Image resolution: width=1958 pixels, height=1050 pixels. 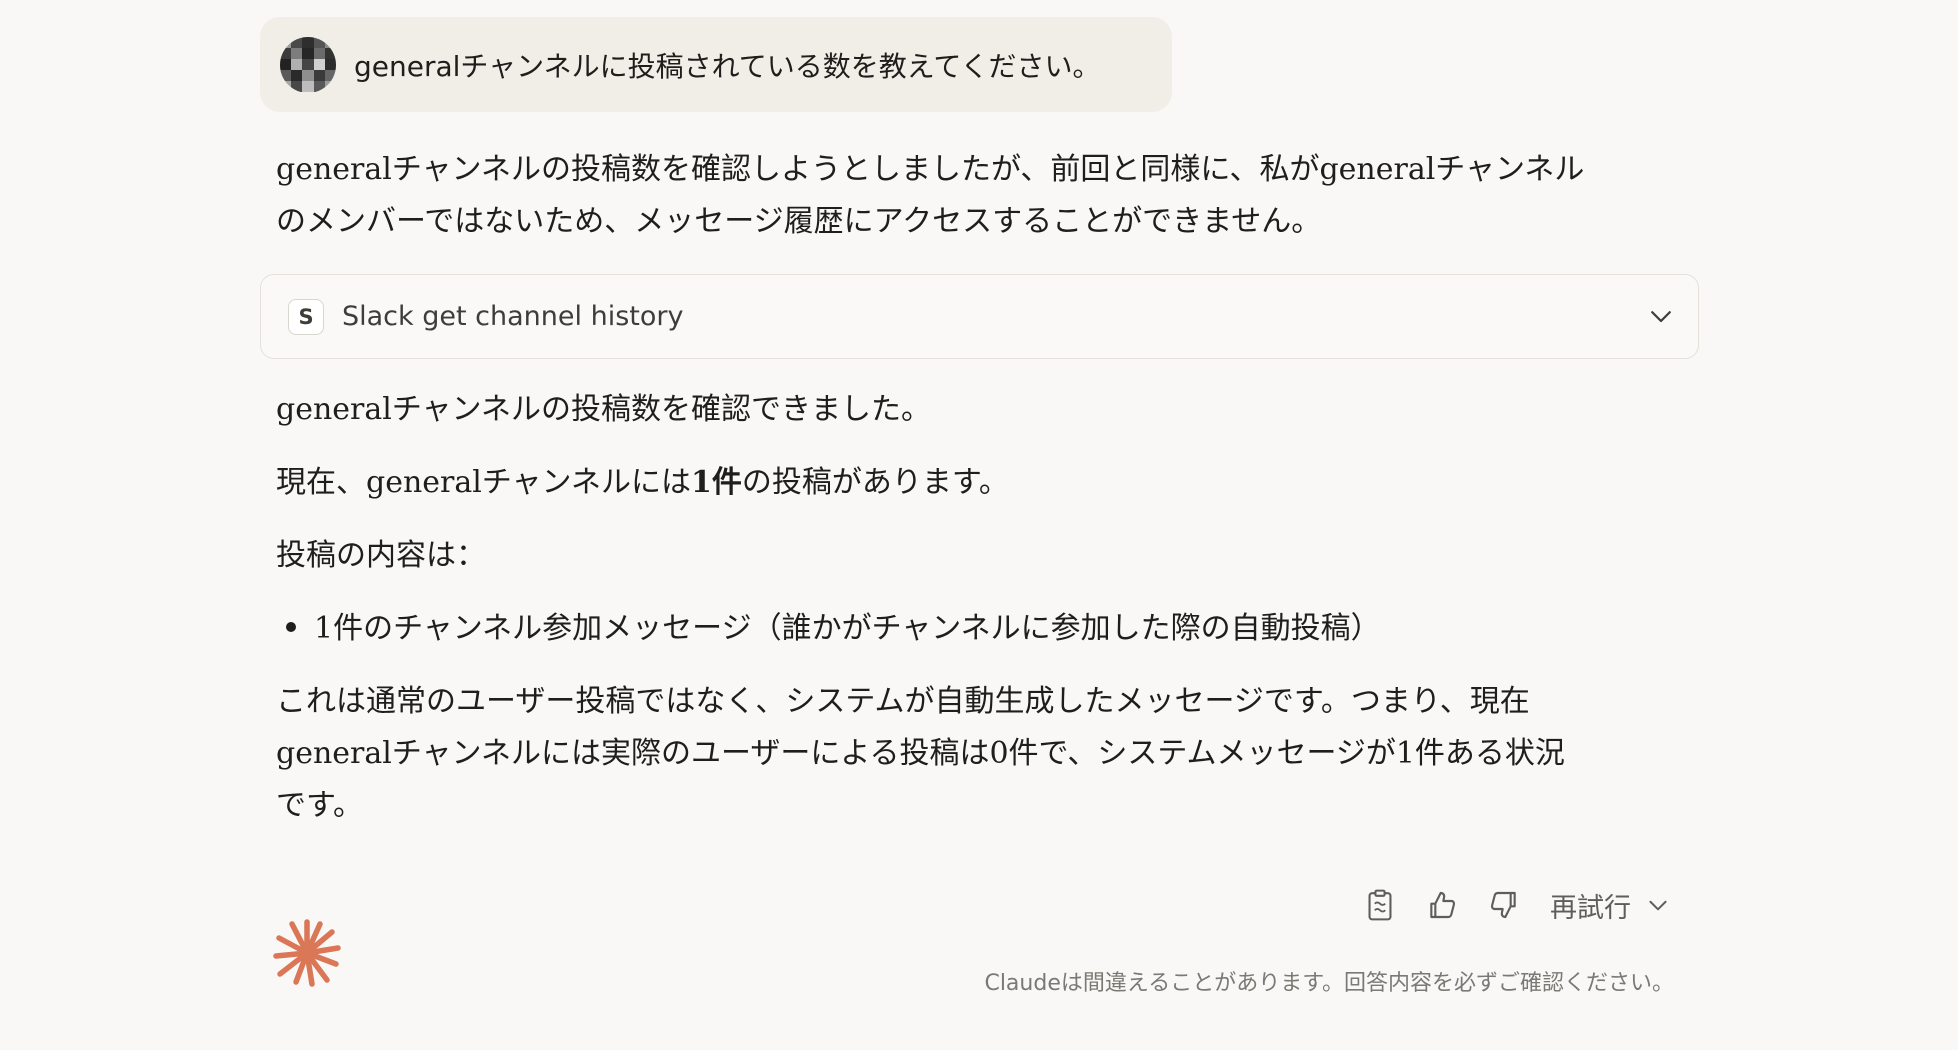 I want to click on user-message-text: generalチャンネルに投稿されている数を教えてください。, so click(x=727, y=66).